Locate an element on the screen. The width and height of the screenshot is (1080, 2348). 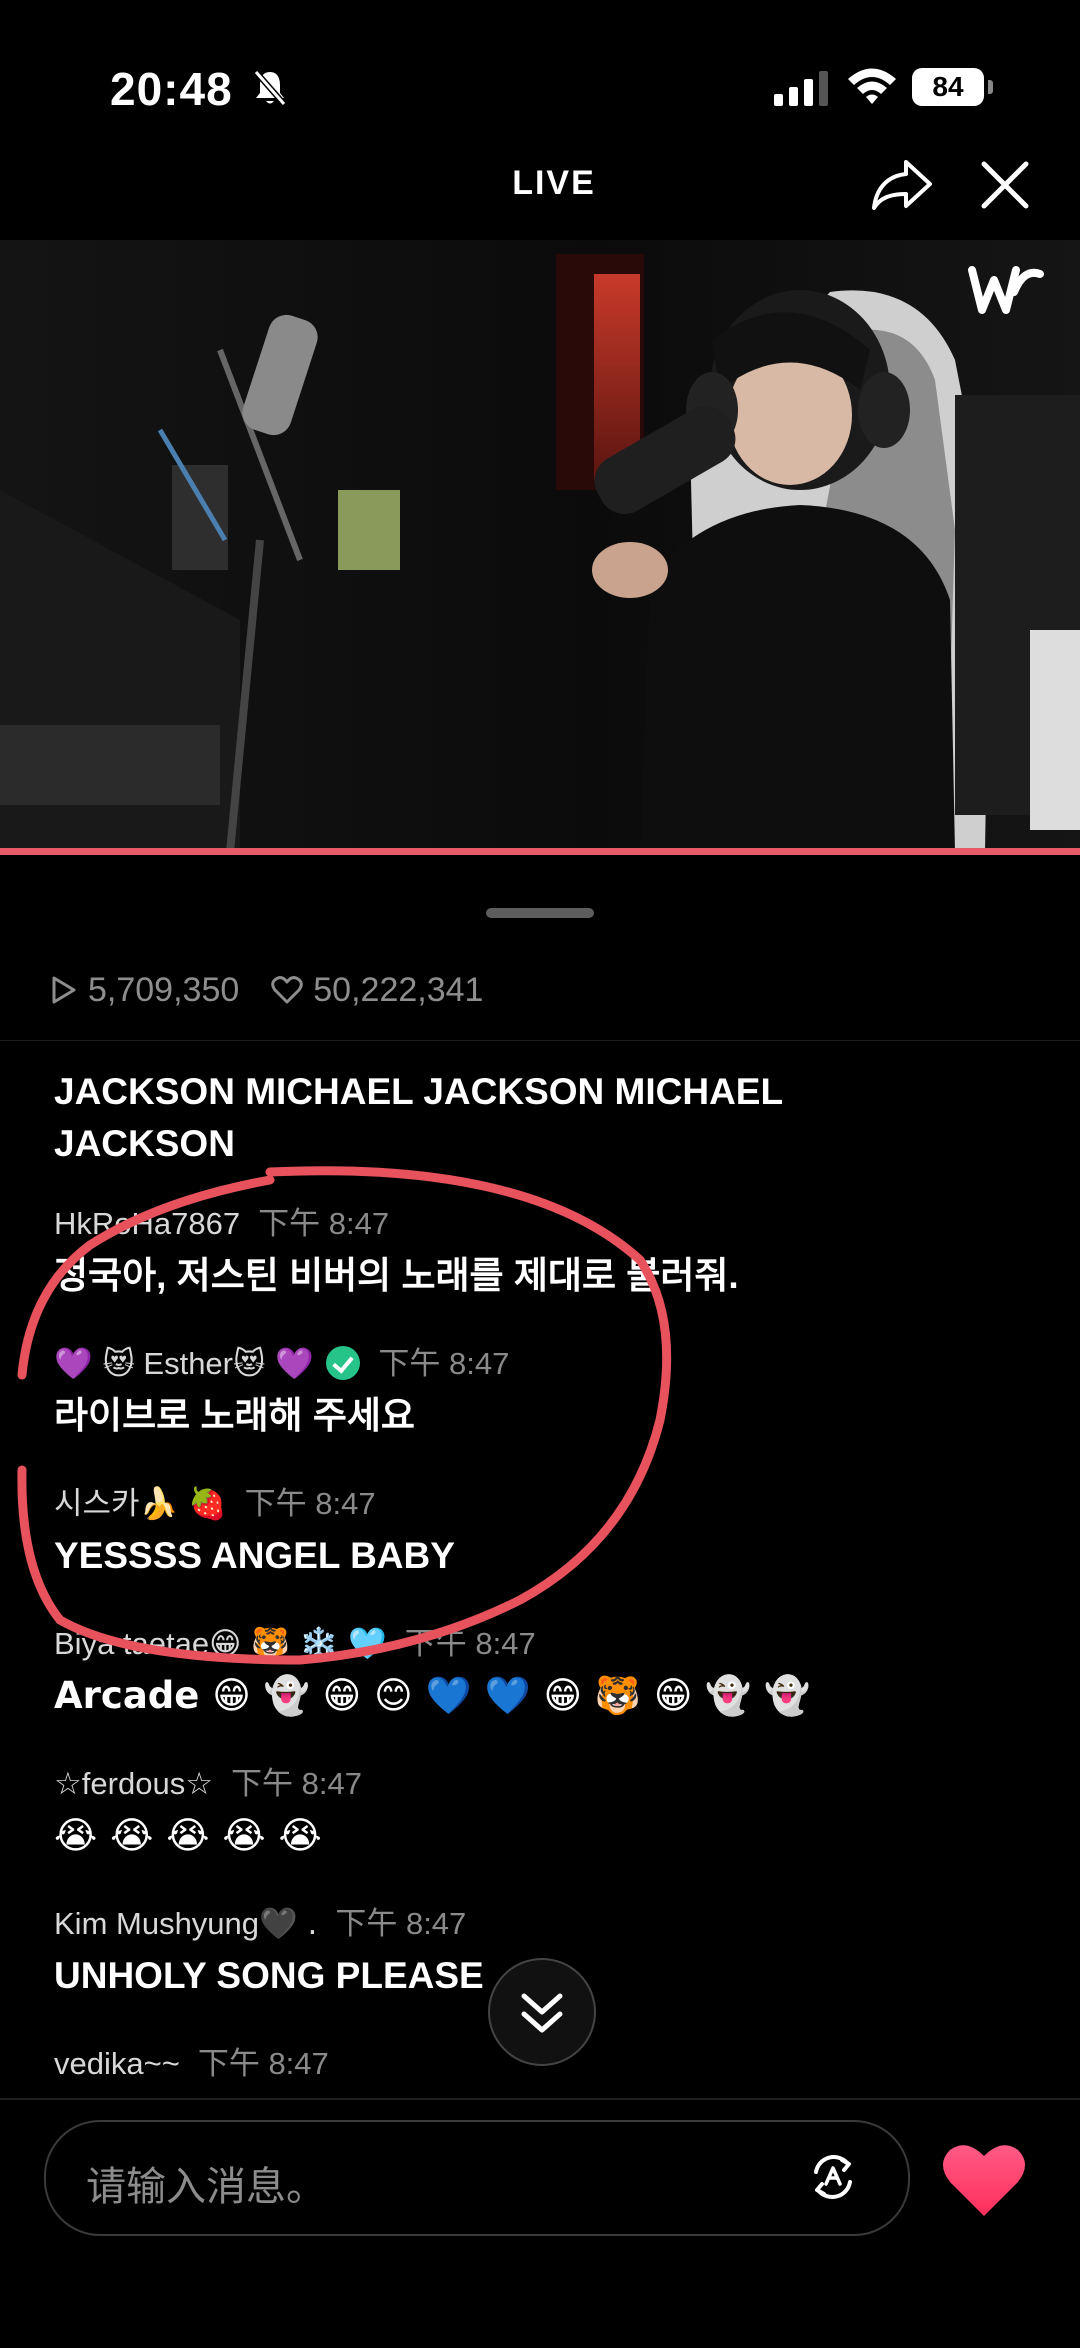
translate-icon is located at coordinates (833, 2177).